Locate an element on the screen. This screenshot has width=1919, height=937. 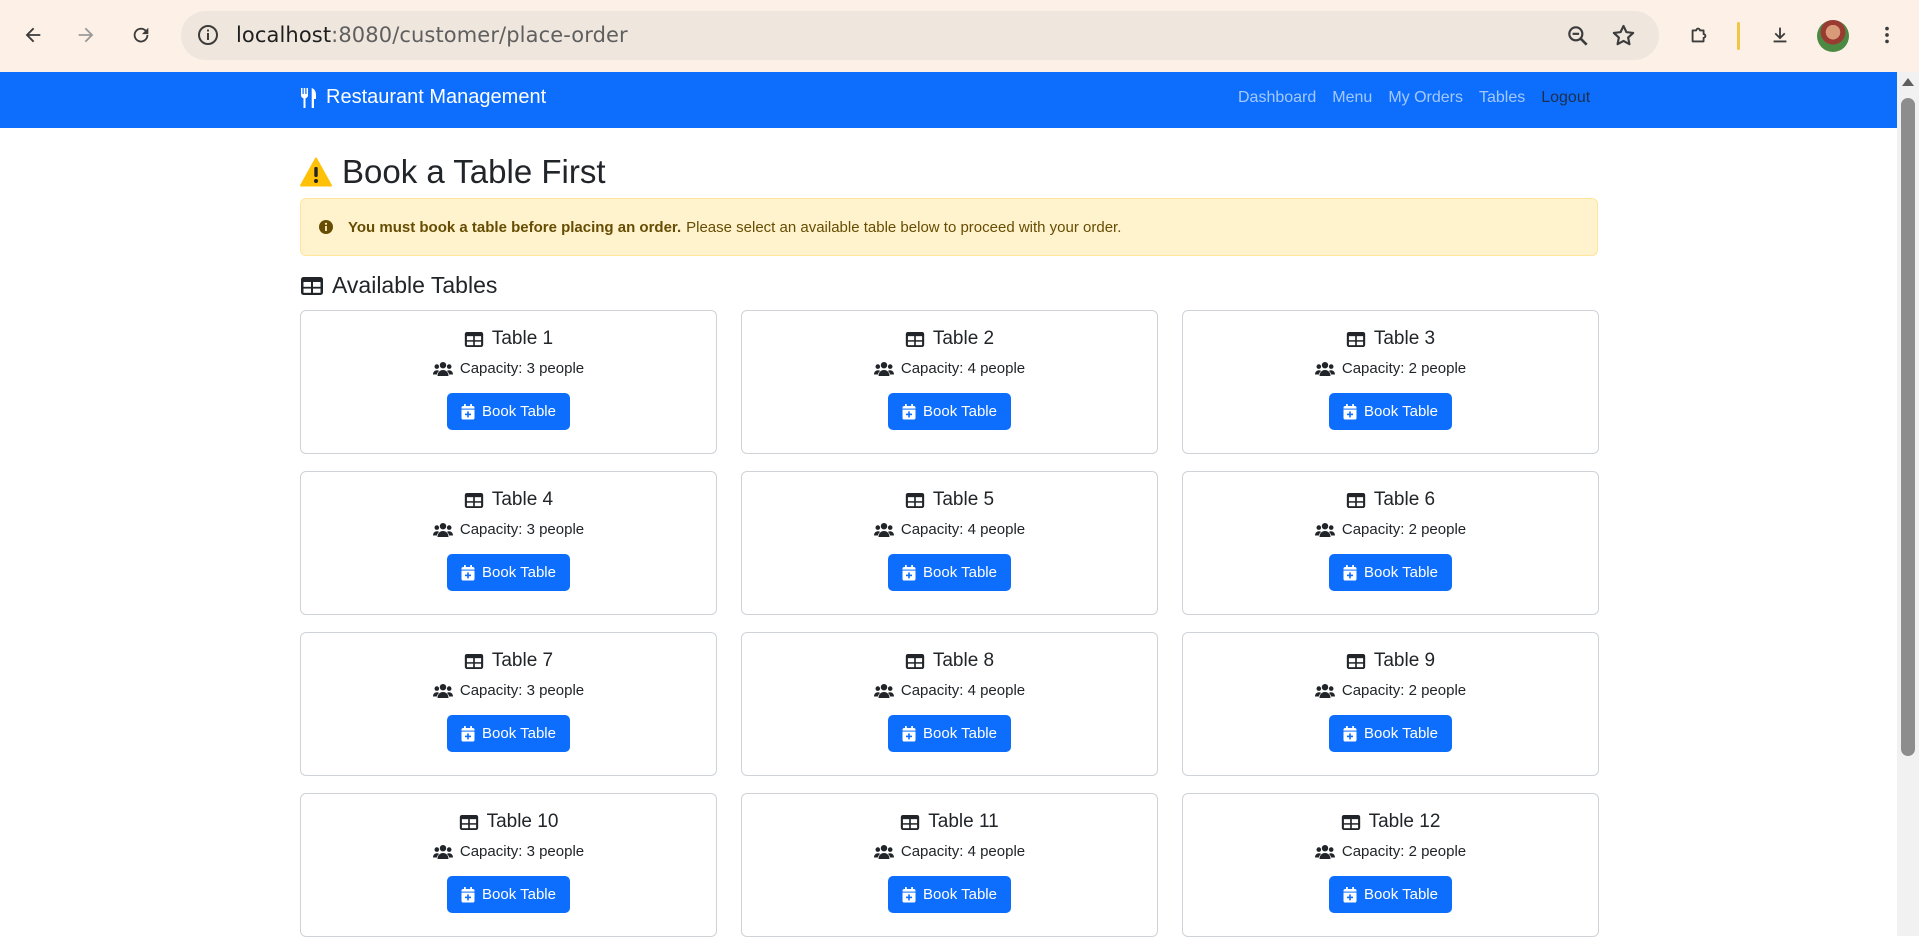
back-button is located at coordinates (33, 35).